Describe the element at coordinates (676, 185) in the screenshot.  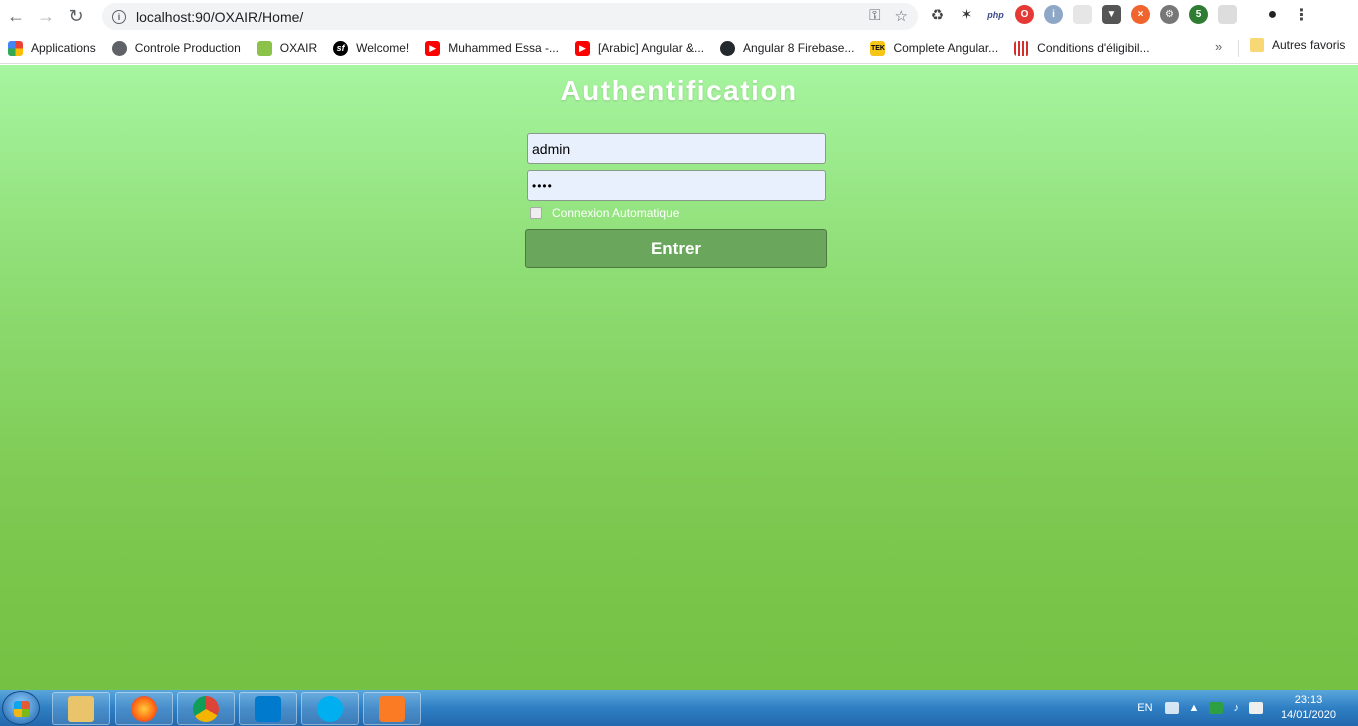
I see `password-input: ••••` at that location.